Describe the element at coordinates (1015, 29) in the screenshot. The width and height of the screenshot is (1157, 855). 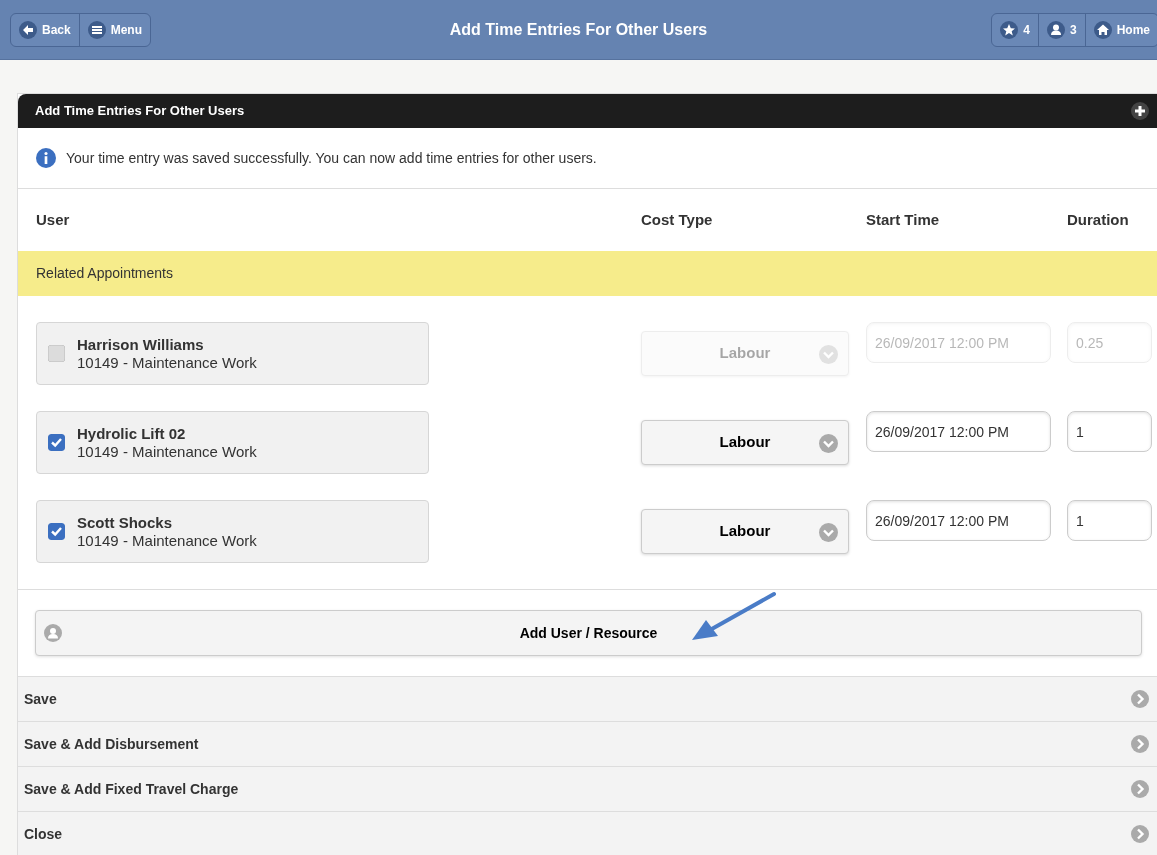
I see `favorites-button: 4` at that location.